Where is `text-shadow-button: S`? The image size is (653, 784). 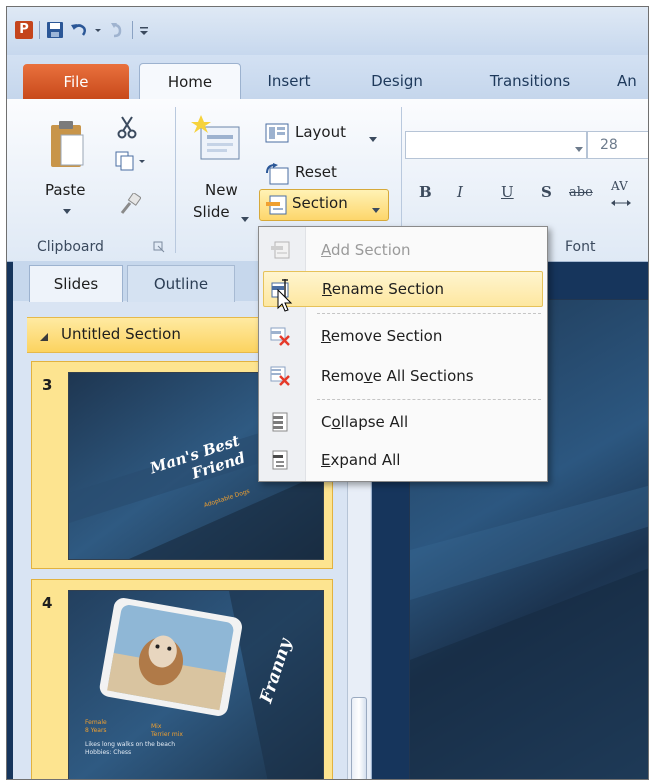
text-shadow-button: S is located at coordinates (546, 192).